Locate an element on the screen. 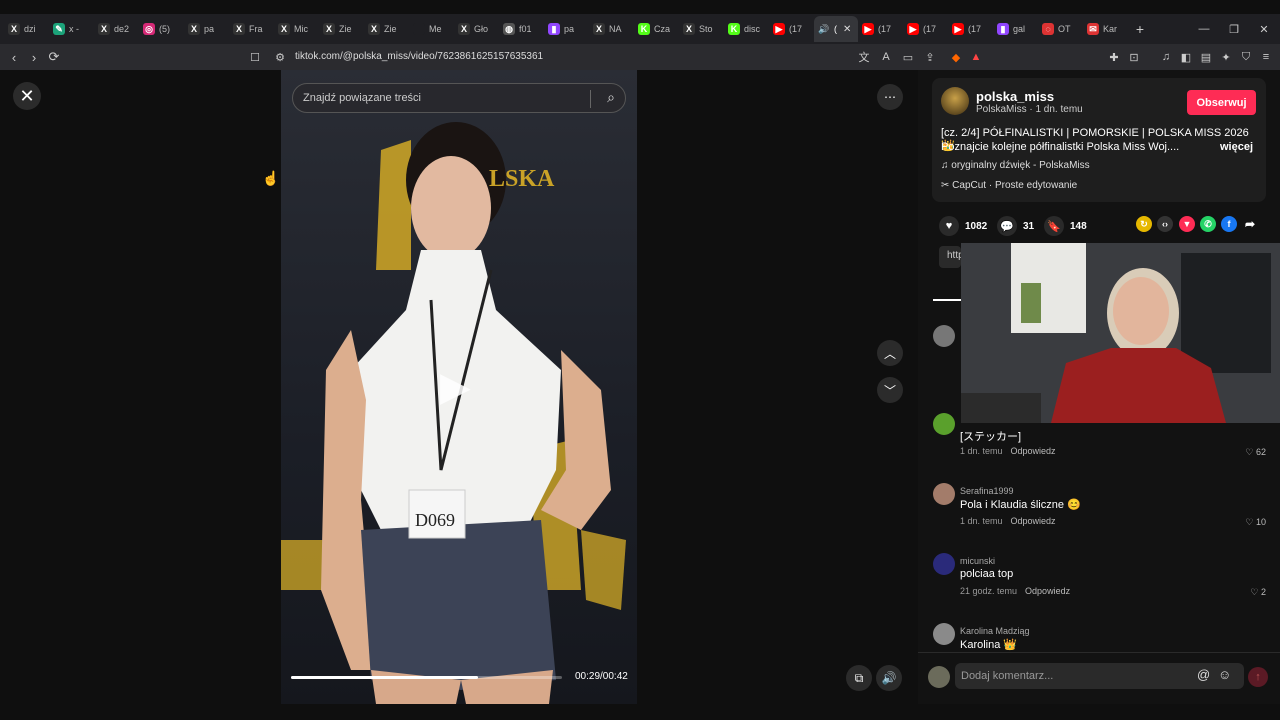 The width and height of the screenshot is (1280, 720). reload-icon: ⟳ is located at coordinates (54, 57).